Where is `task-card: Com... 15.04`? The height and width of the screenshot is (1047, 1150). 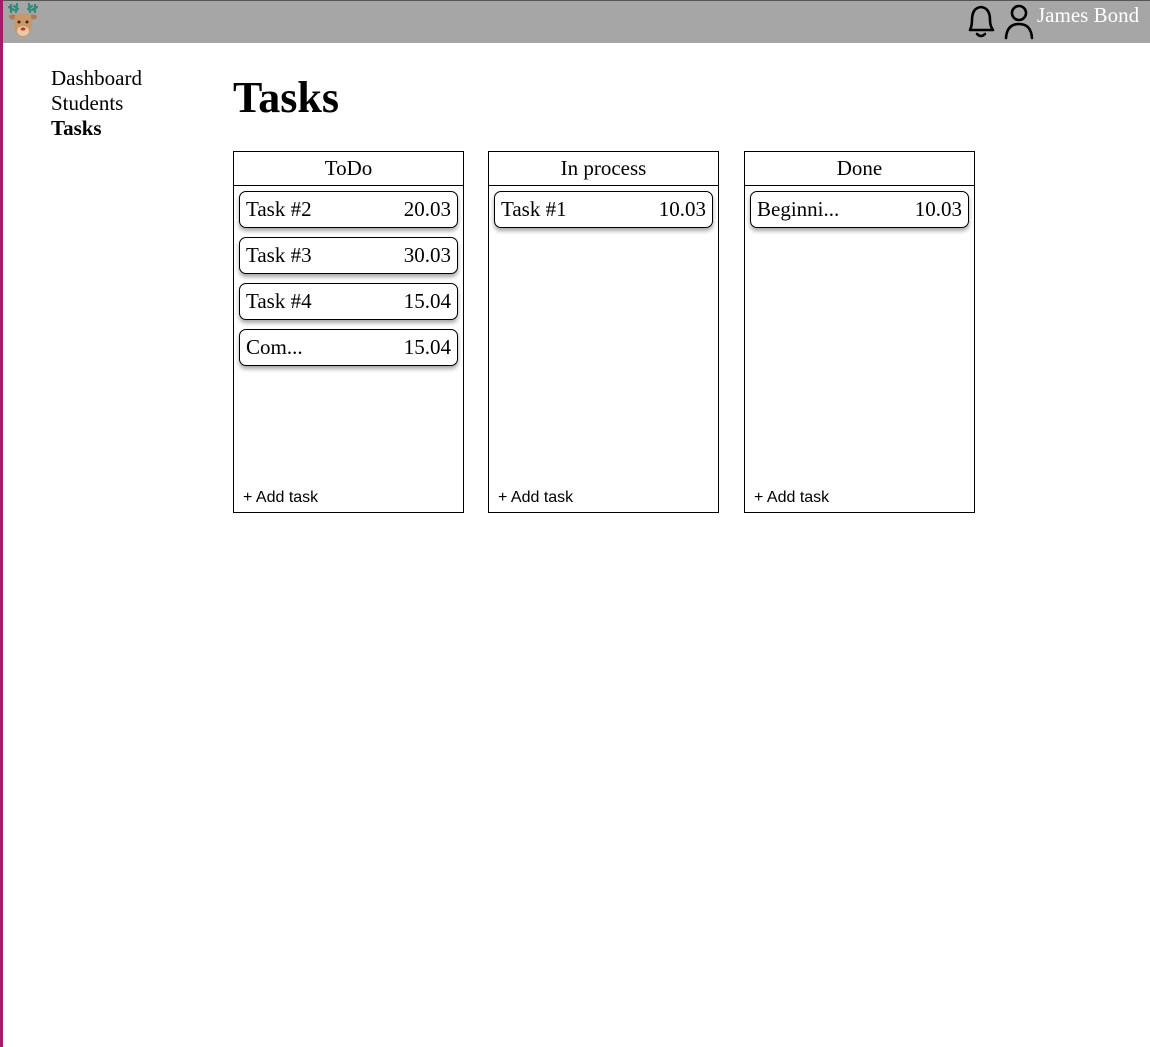 task-card: Com... 15.04 is located at coordinates (348, 347).